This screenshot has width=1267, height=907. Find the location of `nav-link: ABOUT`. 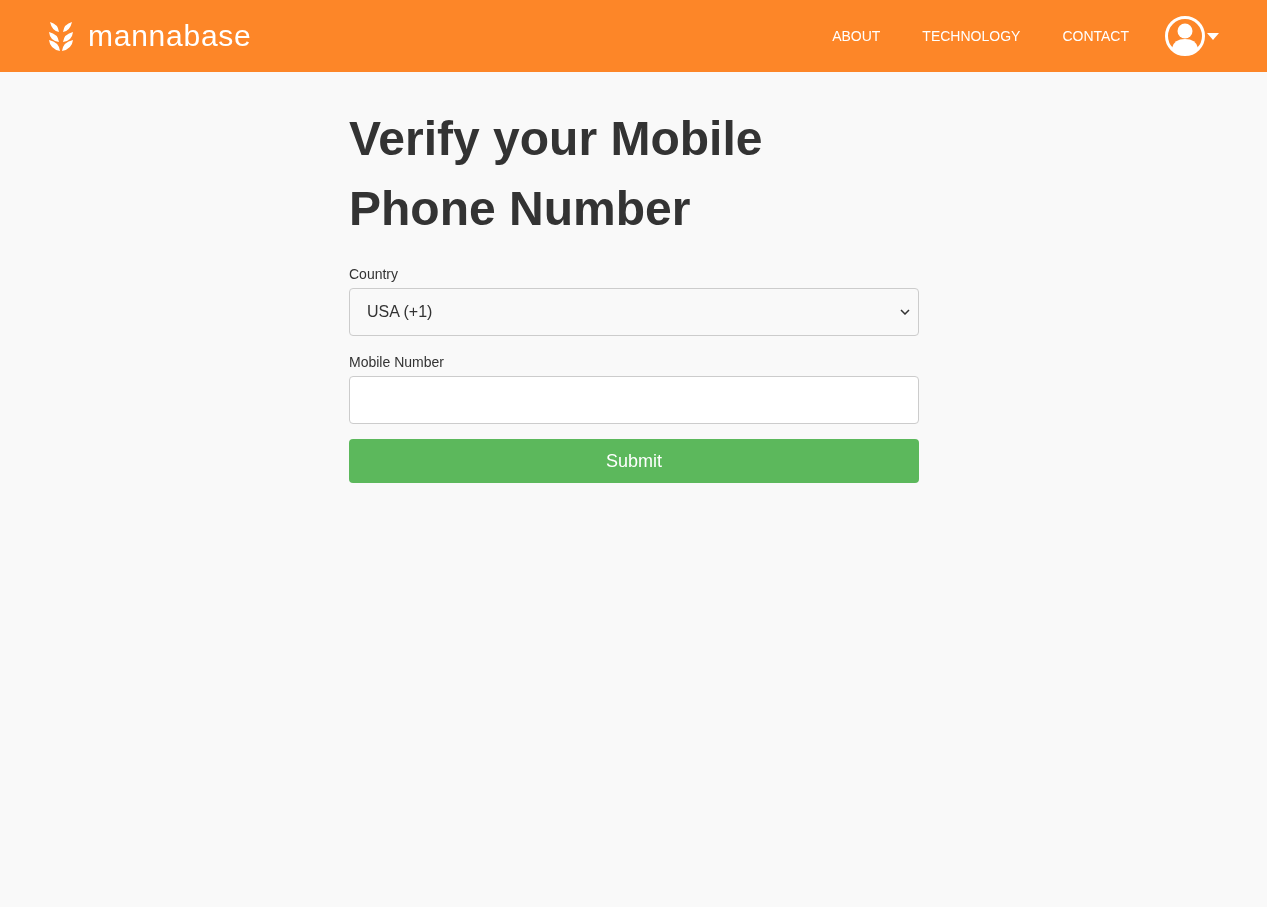

nav-link: ABOUT is located at coordinates (856, 36).